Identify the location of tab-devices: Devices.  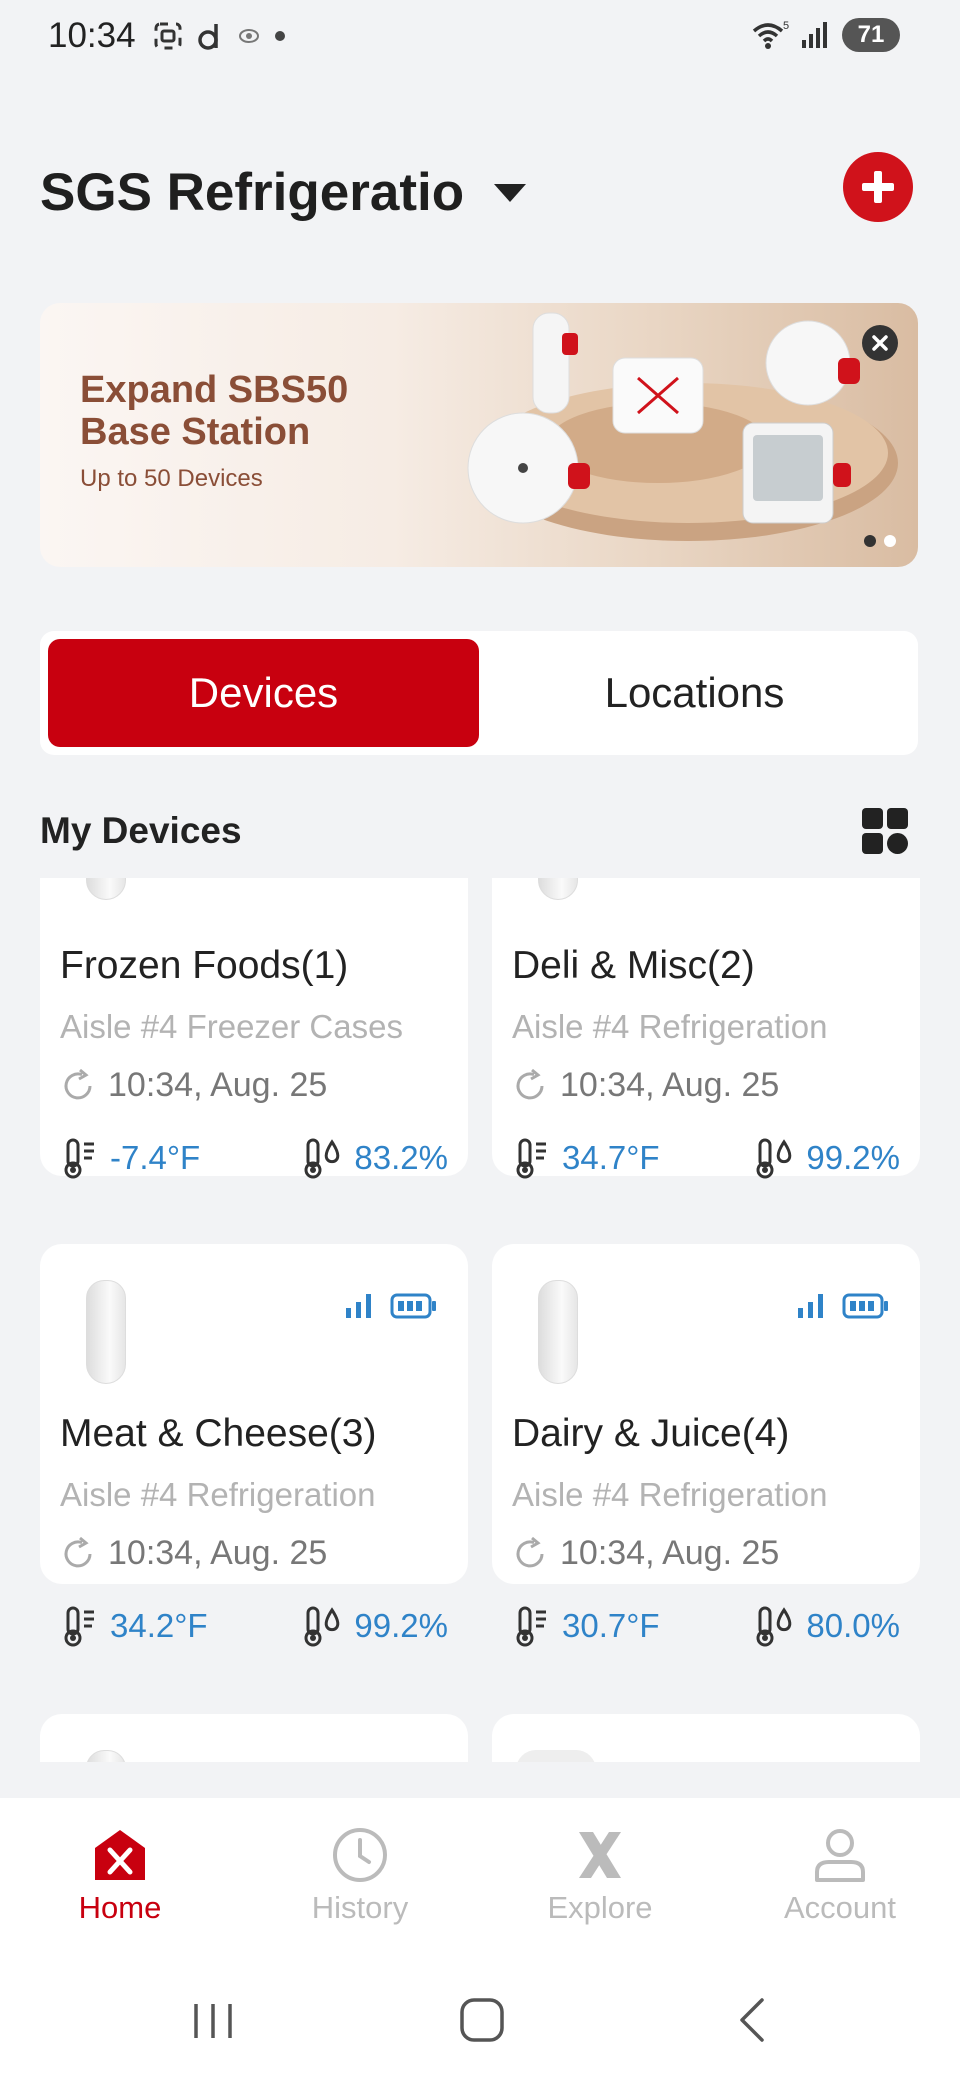
(263, 693).